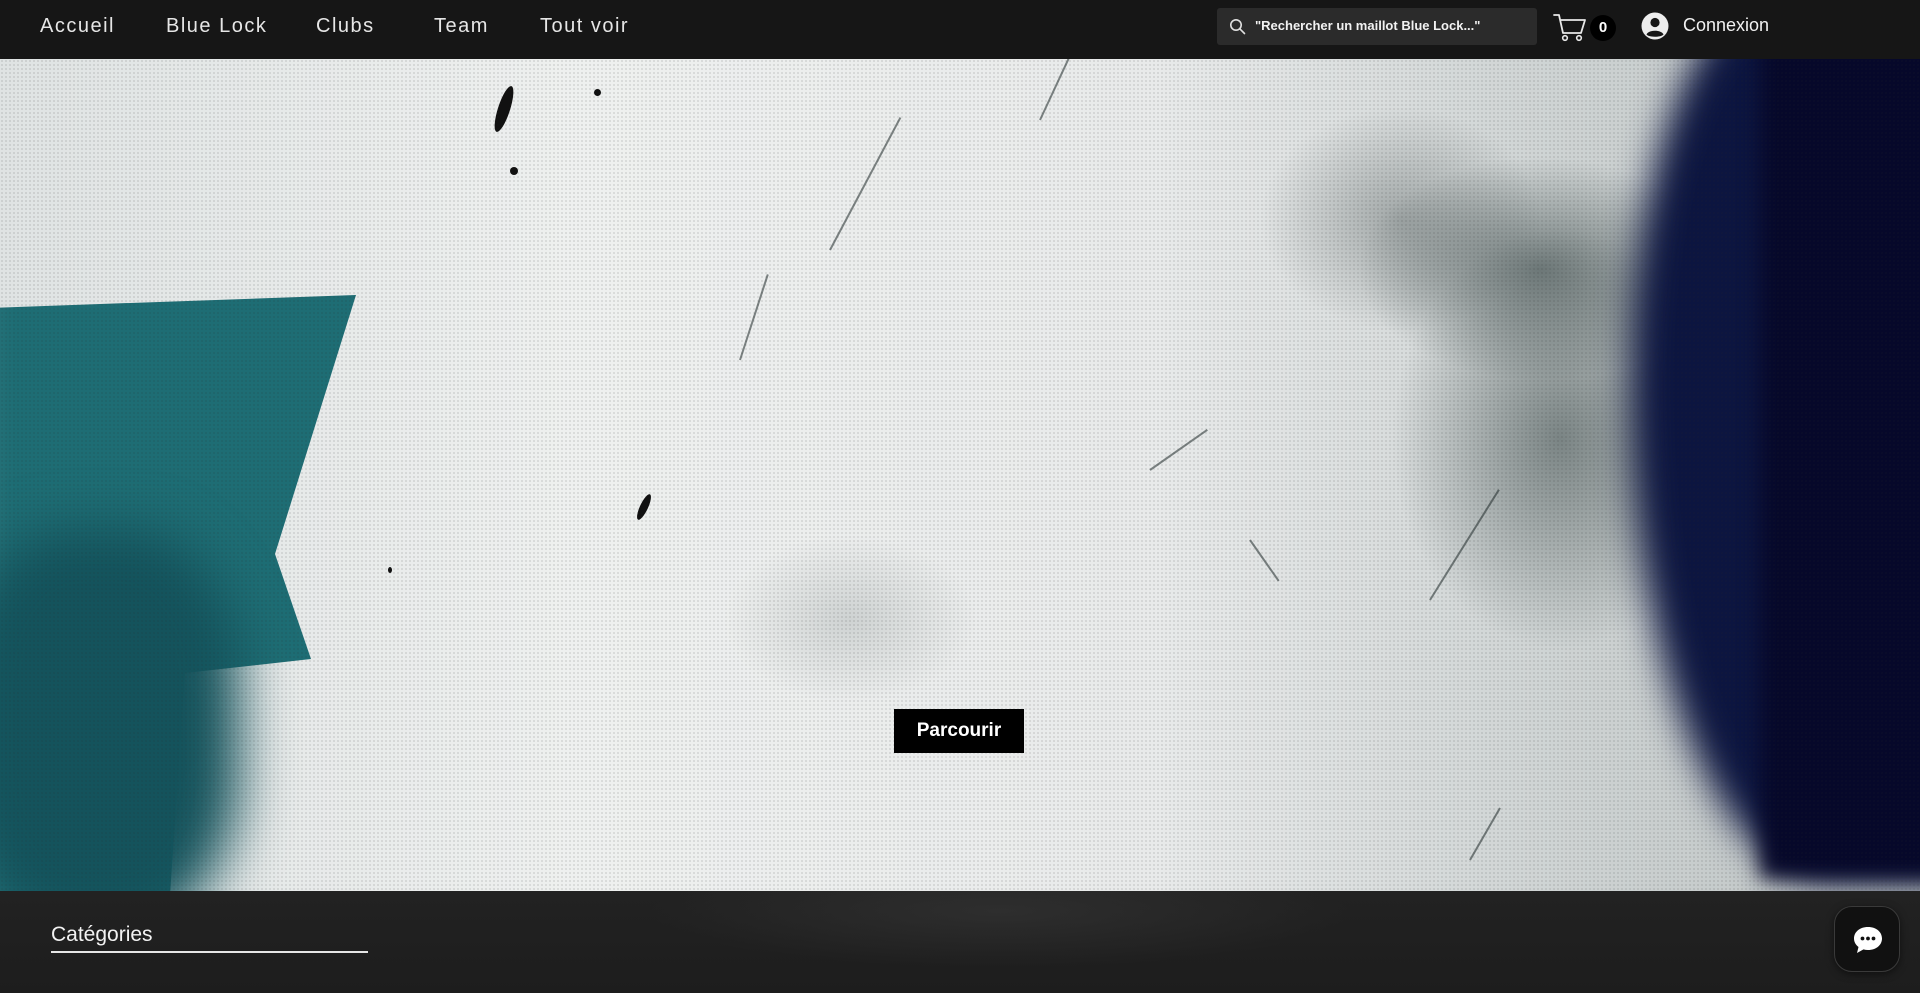 This screenshot has height=993, width=1920. Describe the element at coordinates (216, 26) in the screenshot. I see `nav-item-blue-lock: Blue Lock` at that location.